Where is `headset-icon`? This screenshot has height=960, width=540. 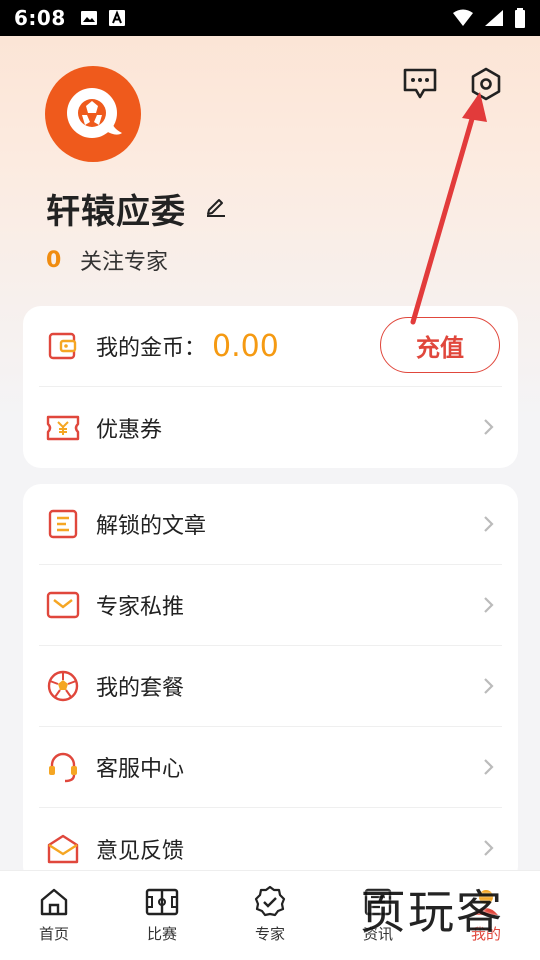
headset-icon is located at coordinates (63, 767).